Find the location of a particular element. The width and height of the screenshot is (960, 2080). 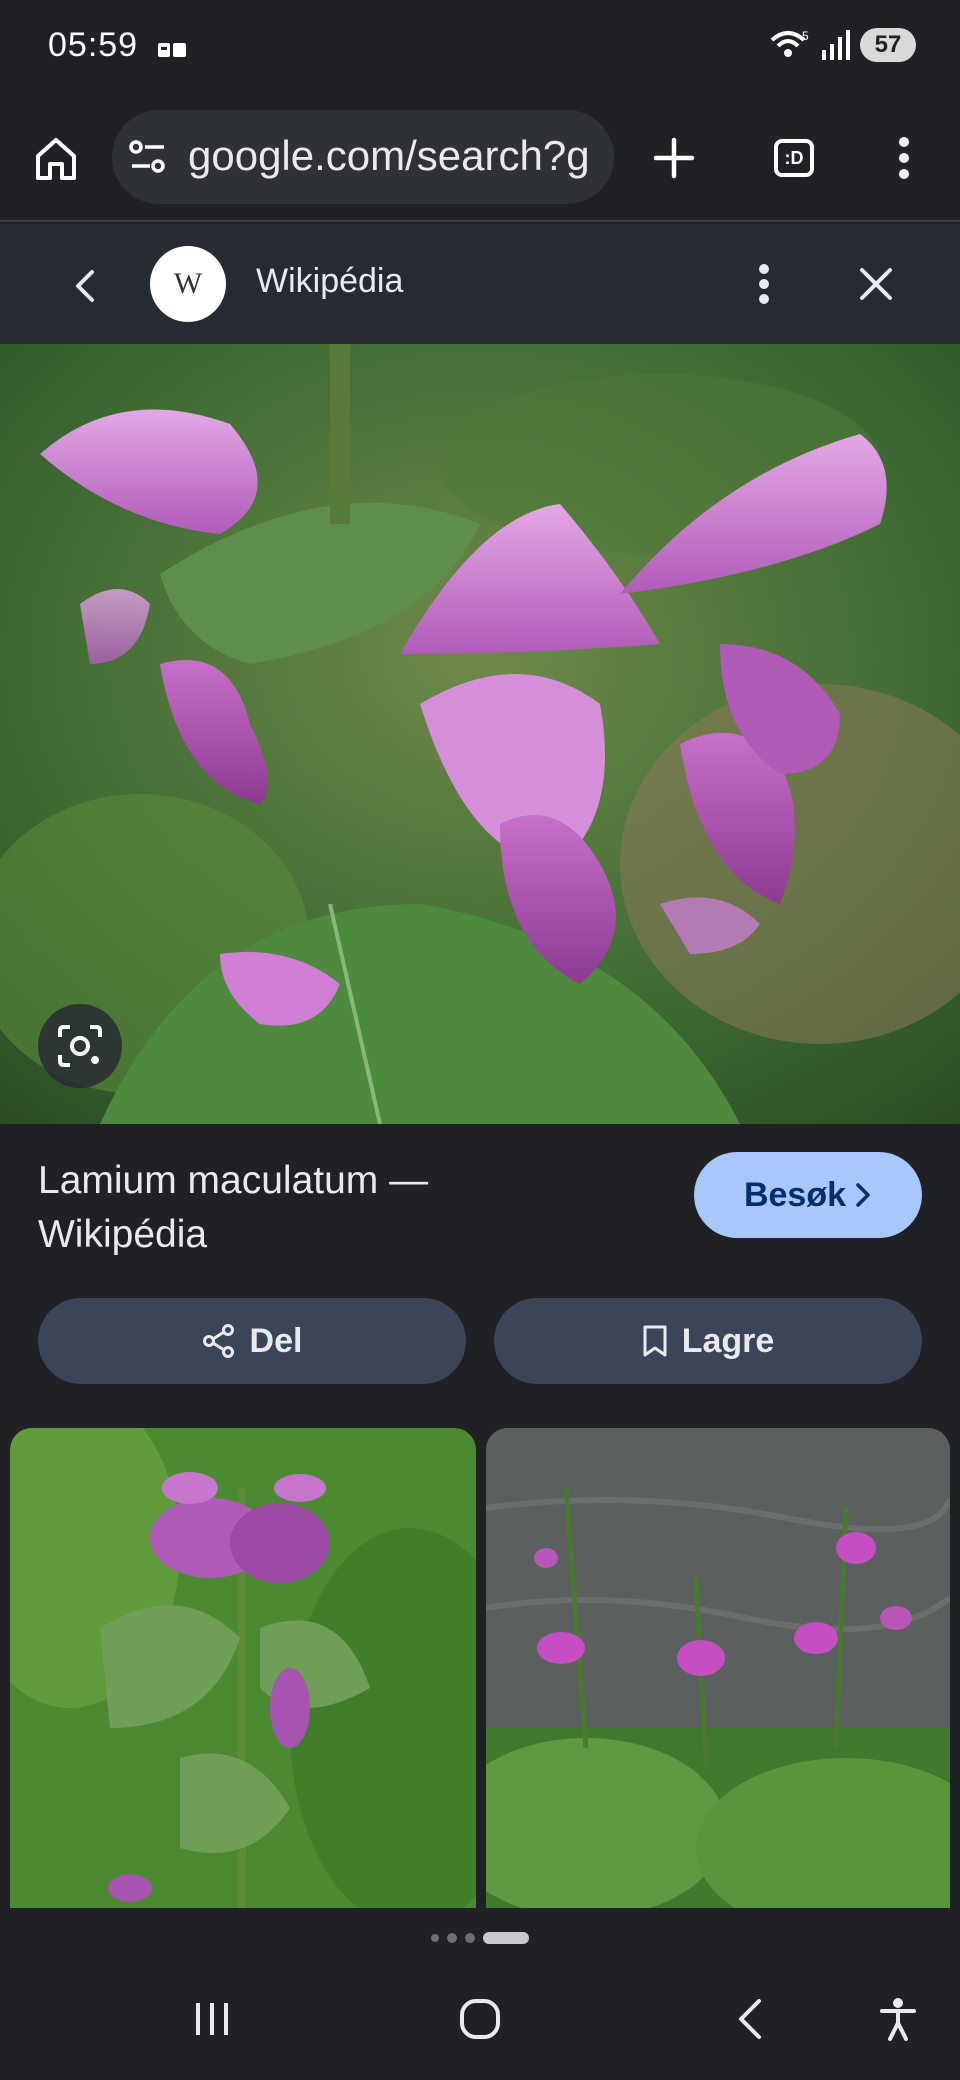

url-text: google.com/search?g is located at coordinates (389, 155).